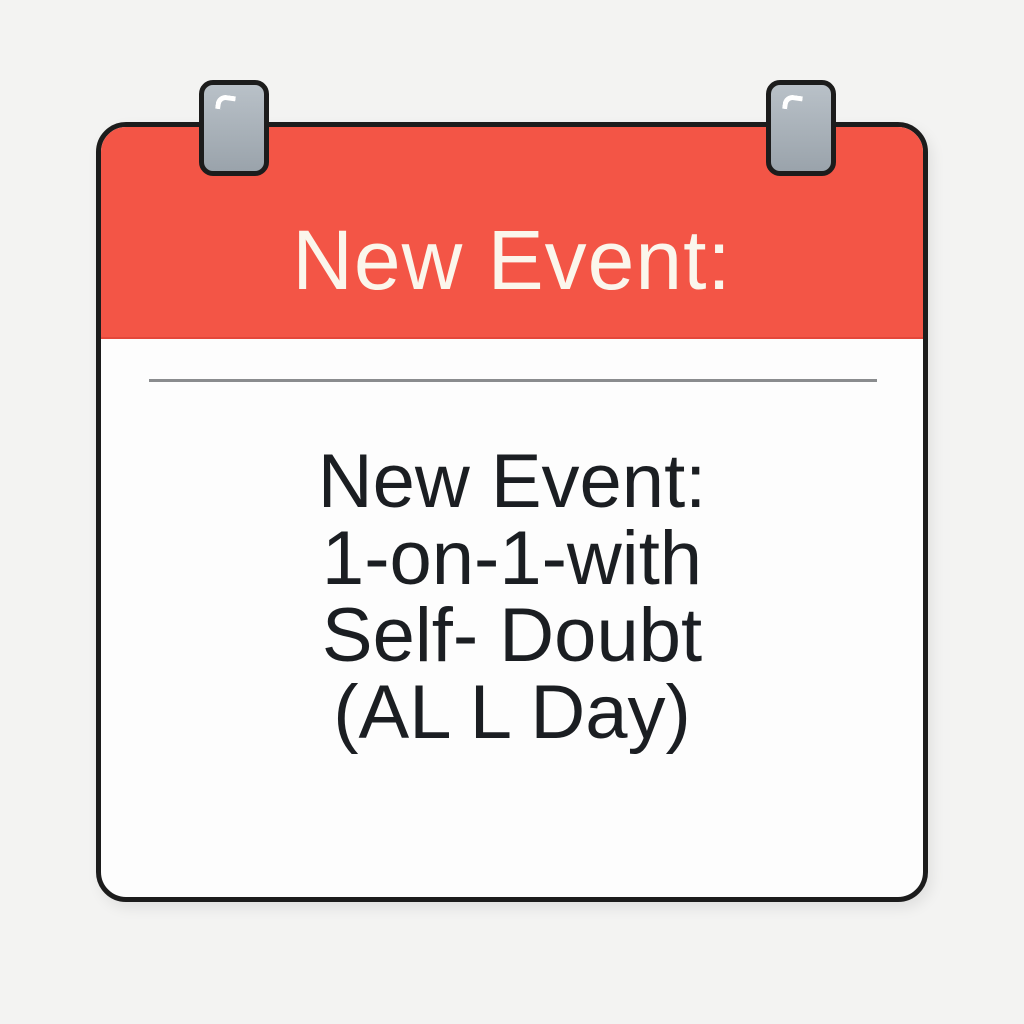  I want to click on header-title: New Event:, so click(512, 260).